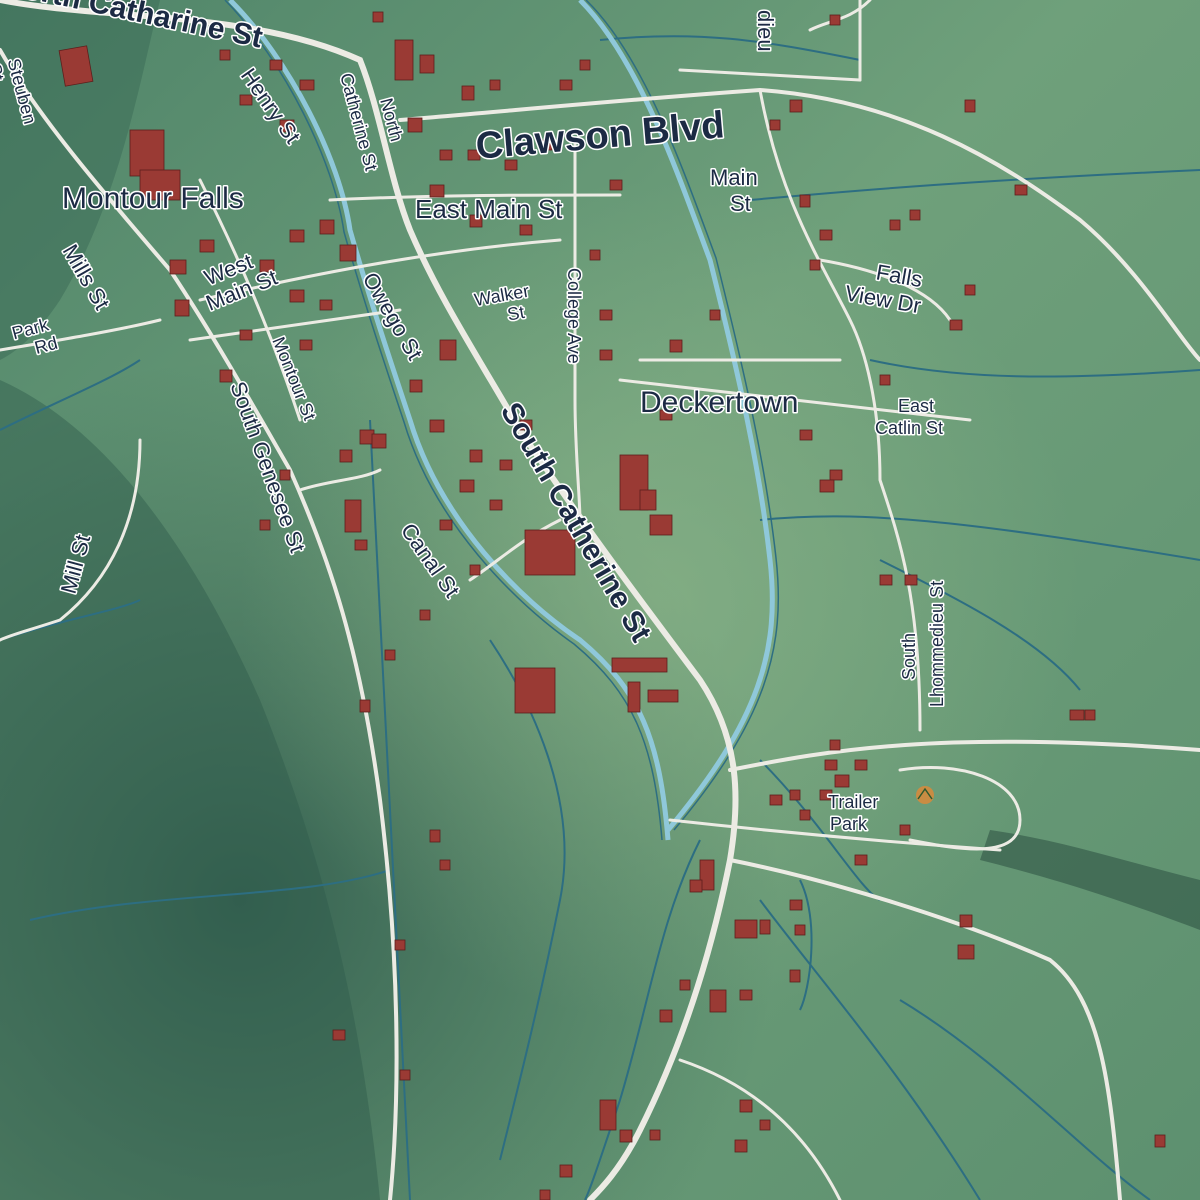  I want to click on playground-icon, so click(925, 795).